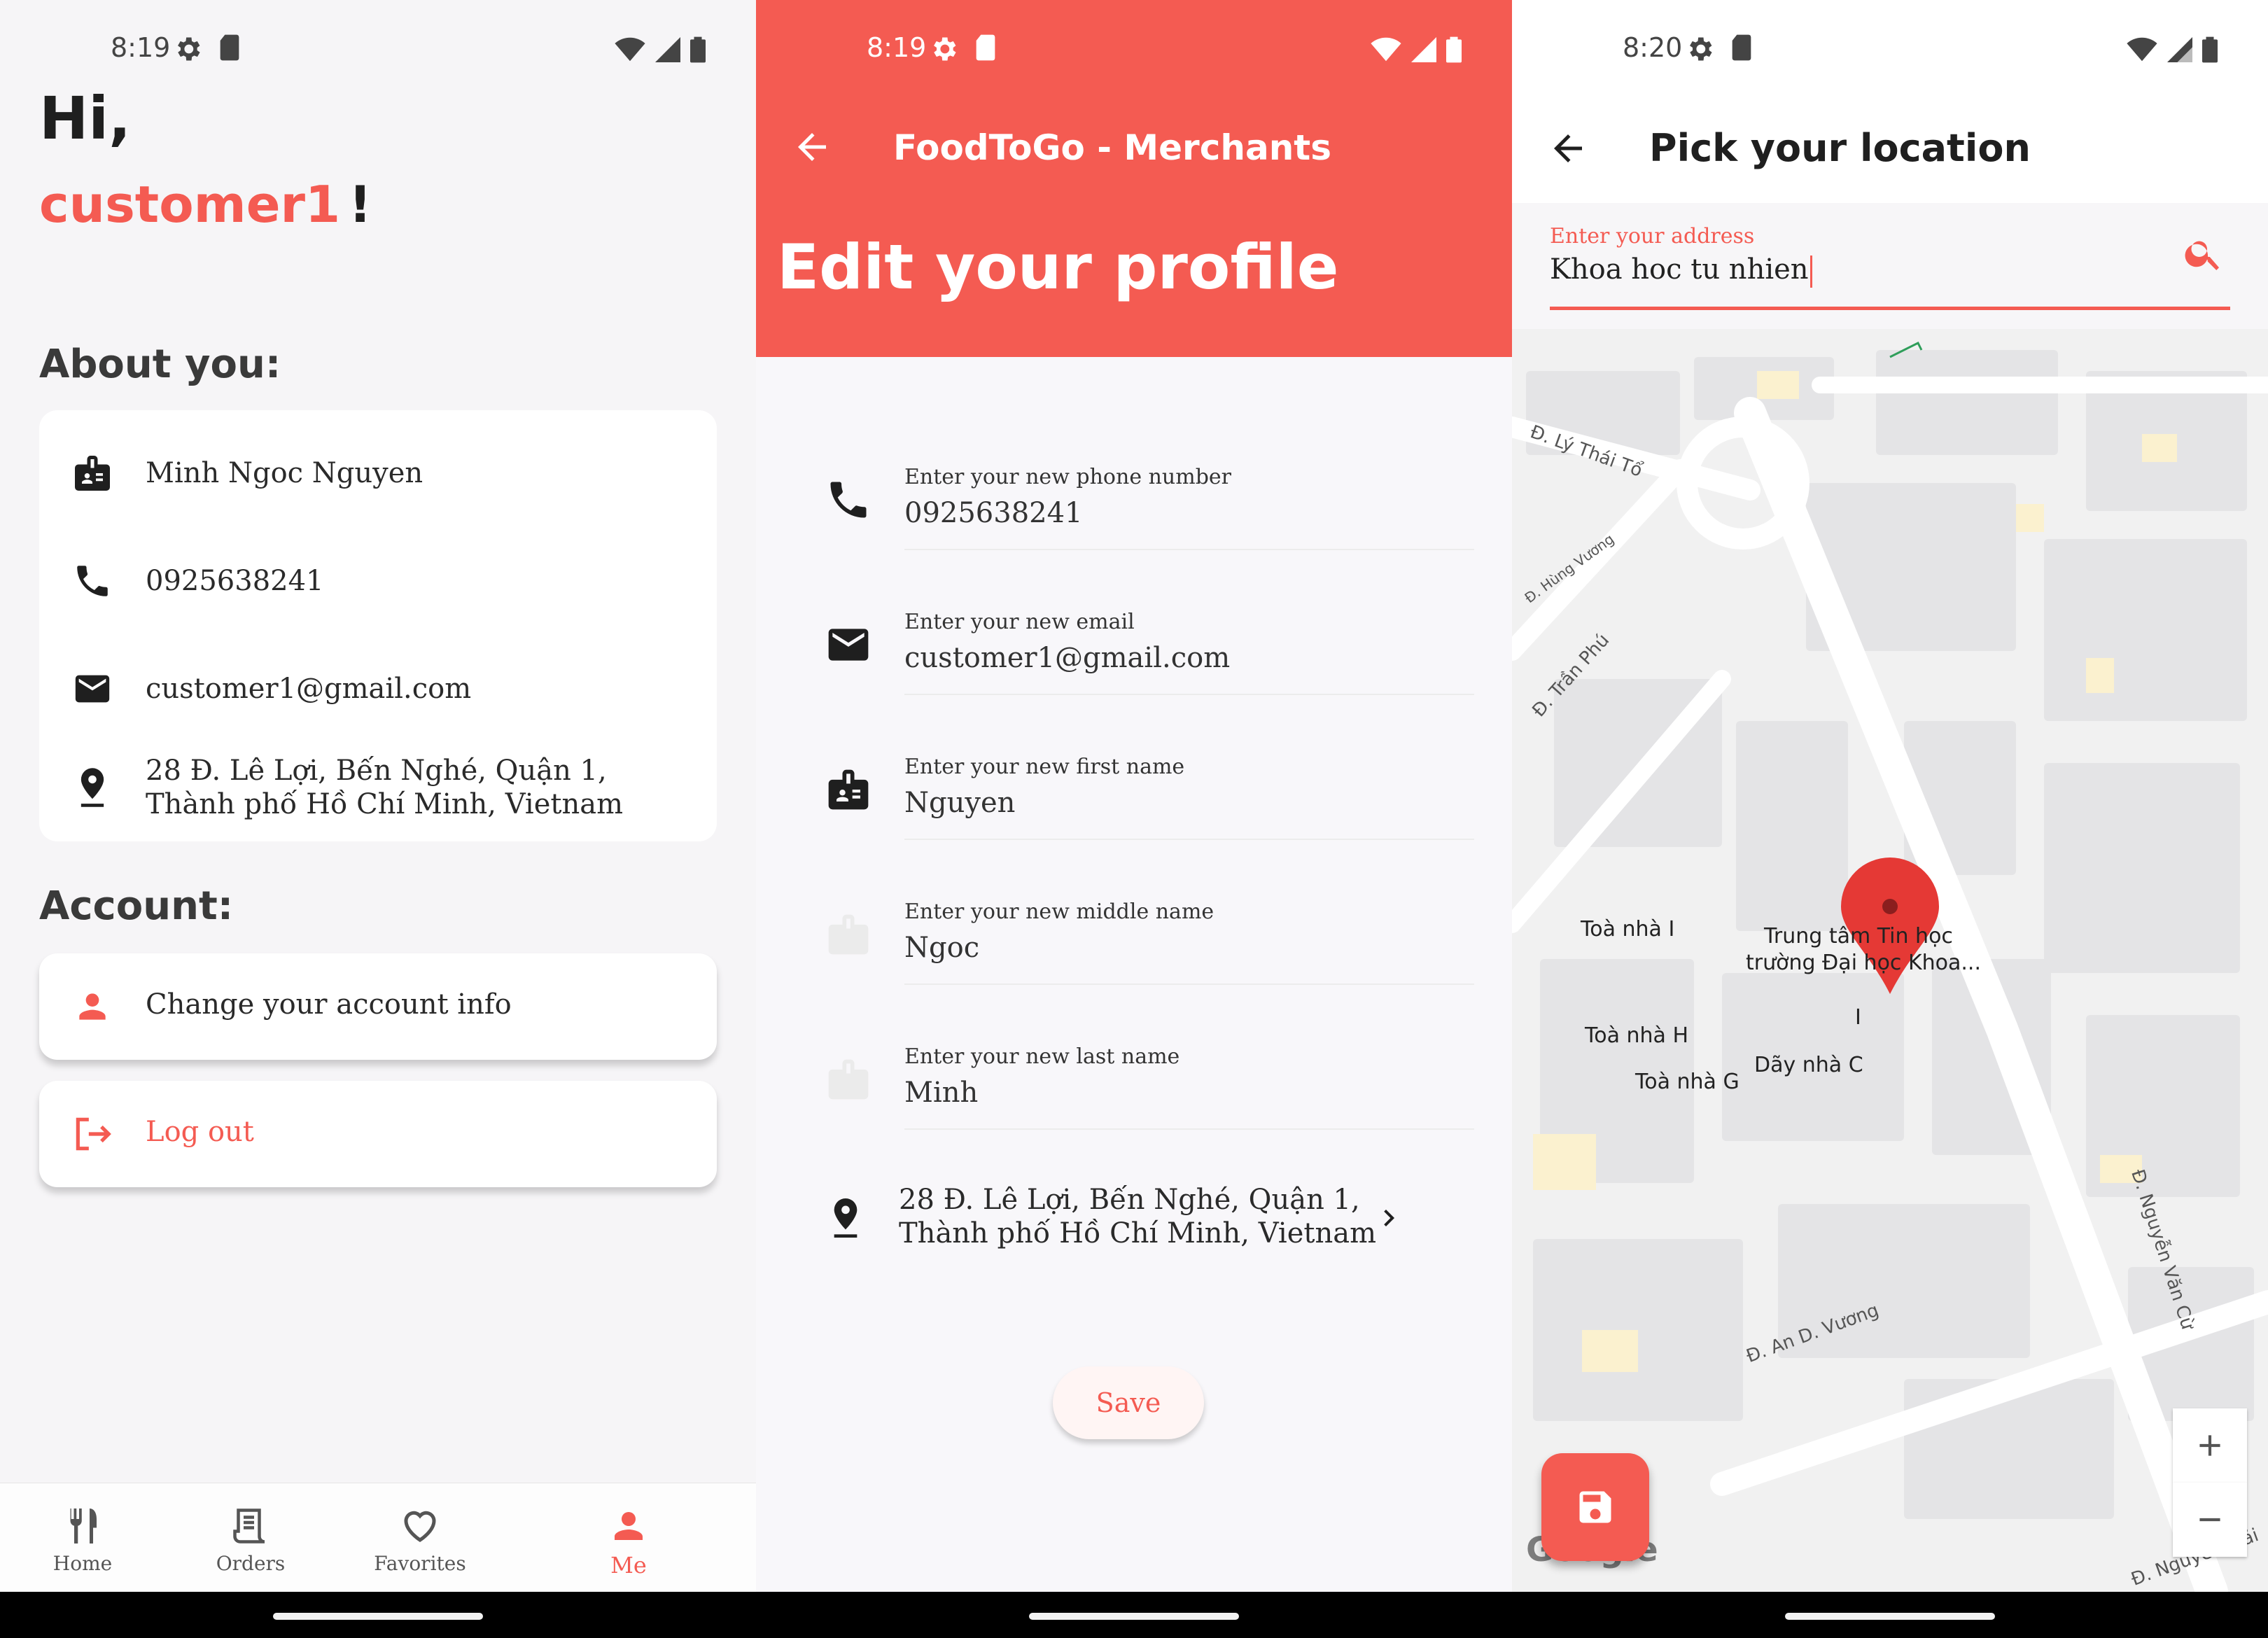 This screenshot has width=2268, height=1638. Describe the element at coordinates (92, 688) in the screenshot. I see `mail-icon` at that location.